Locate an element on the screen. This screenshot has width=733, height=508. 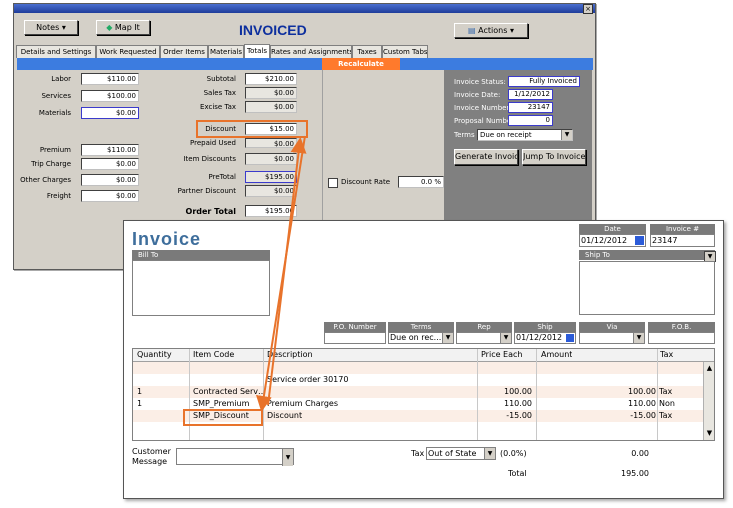
connector-arrows is located at coordinates (281, 273).